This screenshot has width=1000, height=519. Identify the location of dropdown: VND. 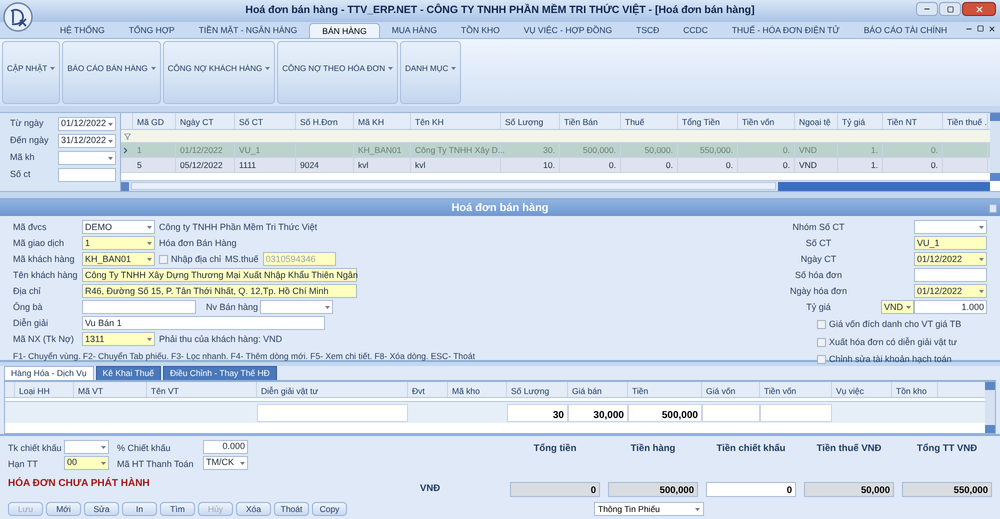
(897, 307).